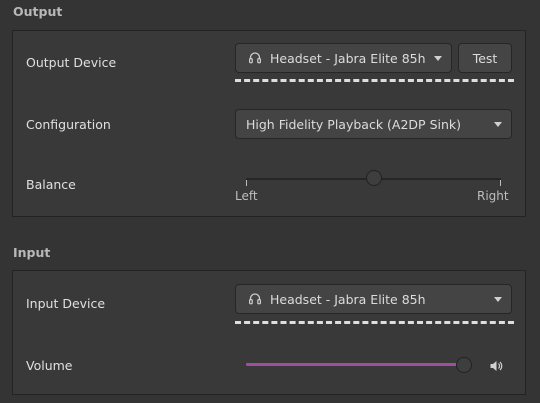  What do you see at coordinates (246, 196) in the screenshot?
I see `balance-left-label: Left` at bounding box center [246, 196].